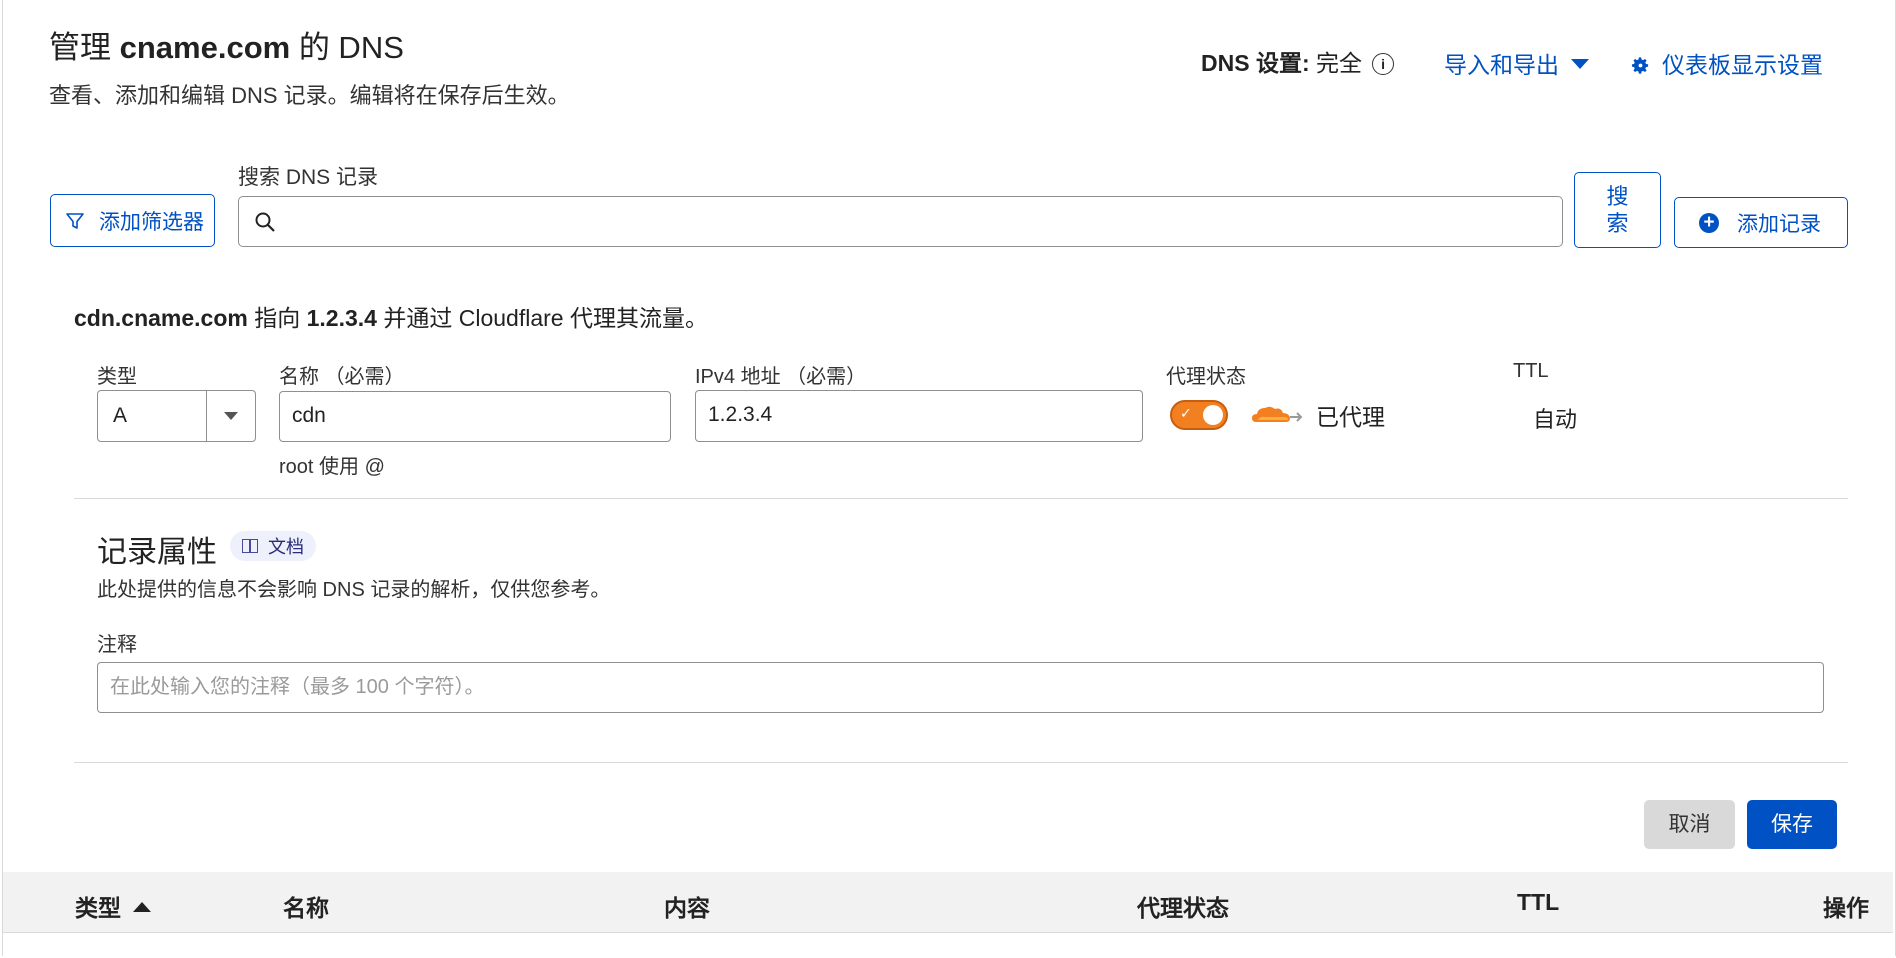 The image size is (1896, 958). I want to click on gear-icon, so click(1640, 65).